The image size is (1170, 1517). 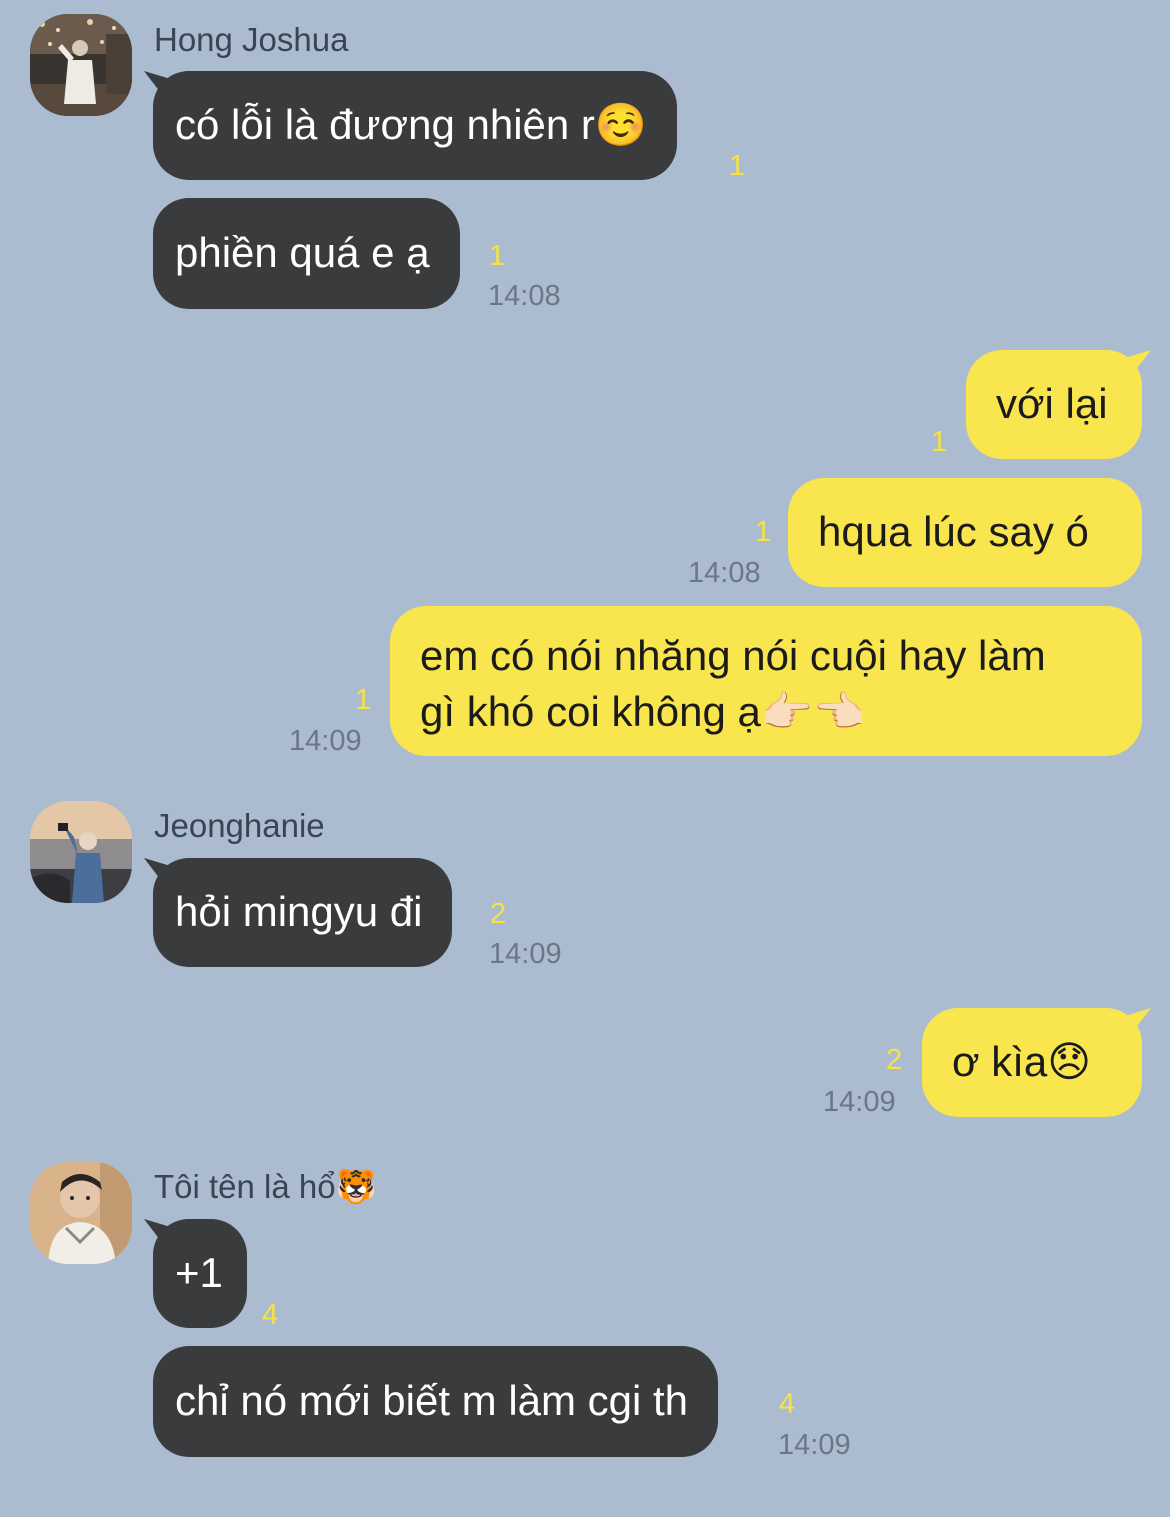 I want to click on message-bubble-incoming: có lỗi là đương nhiên r☺️, so click(x=415, y=125).